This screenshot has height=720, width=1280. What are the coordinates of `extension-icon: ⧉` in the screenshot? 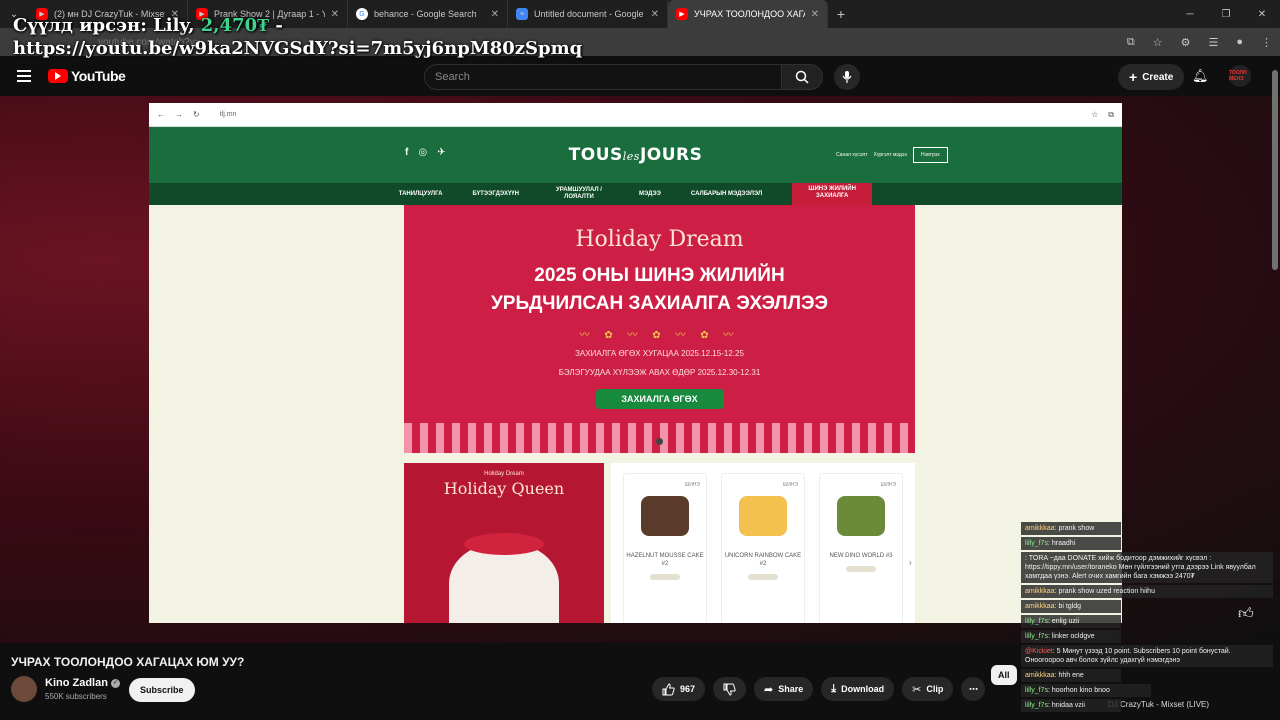 It's located at (1111, 114).